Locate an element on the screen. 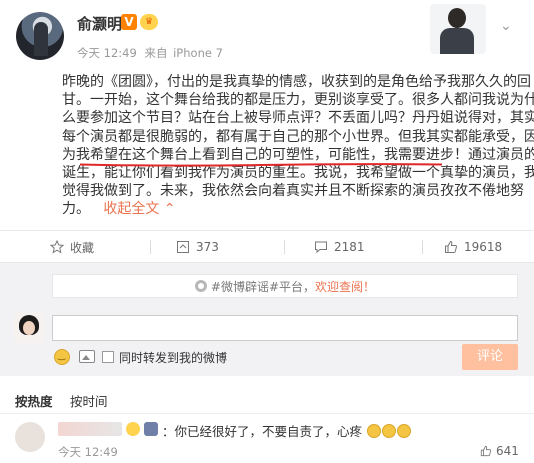 This screenshot has height=463, width=534. image-icon is located at coordinates (87, 356).